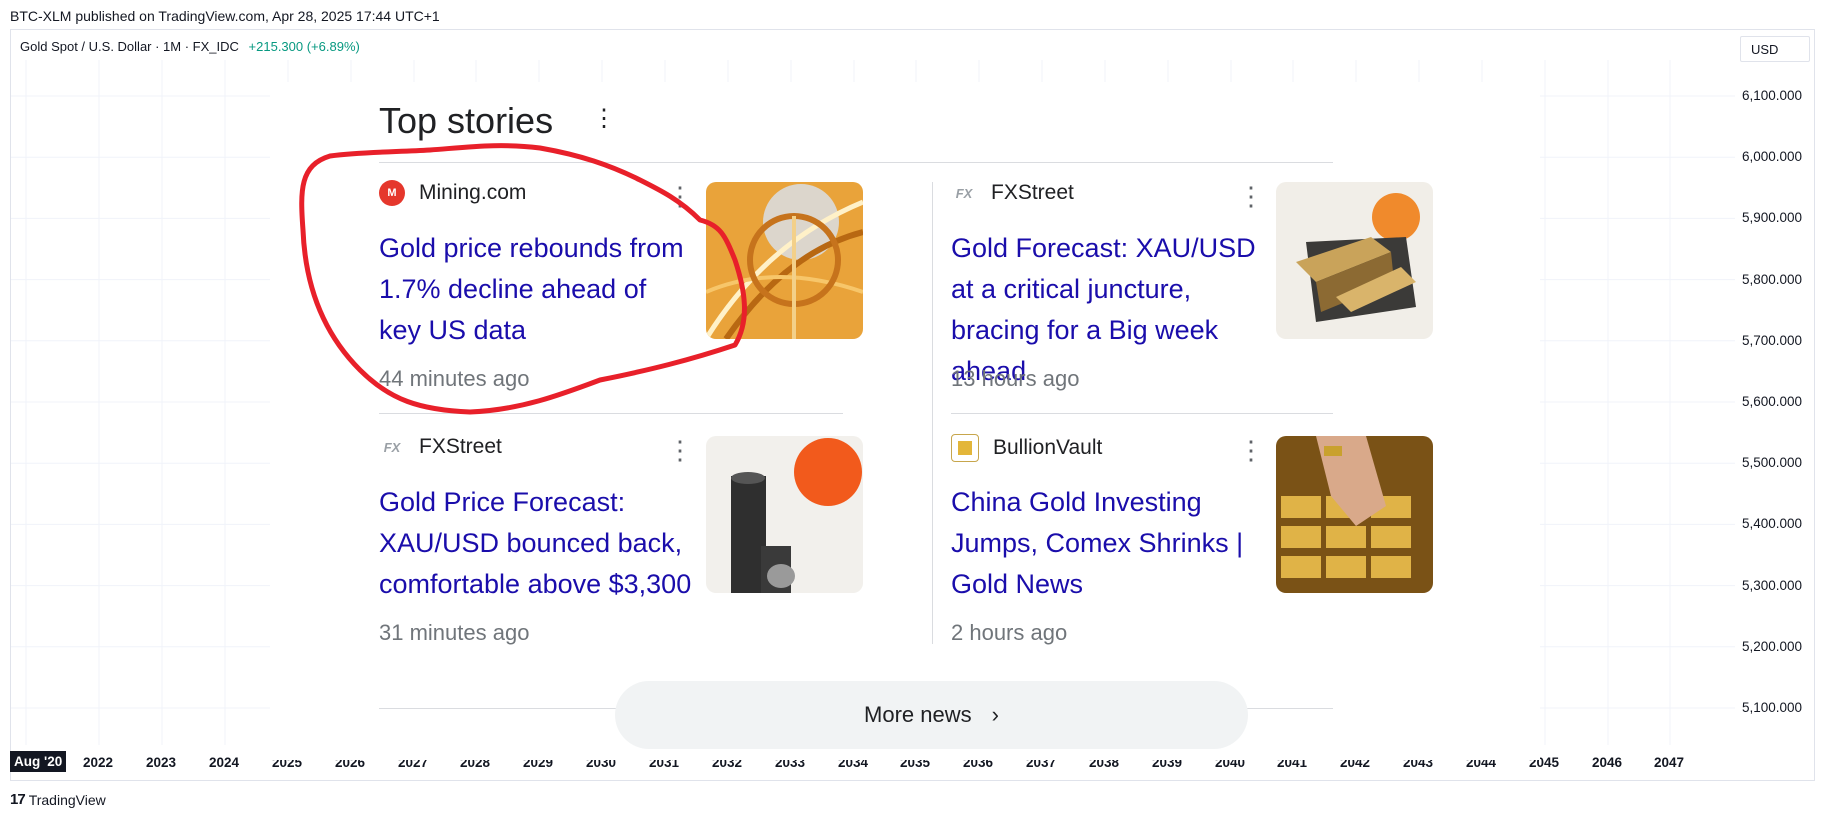 The width and height of the screenshot is (1824, 819). I want to click on time-tick-label: 2047, so click(1669, 762).